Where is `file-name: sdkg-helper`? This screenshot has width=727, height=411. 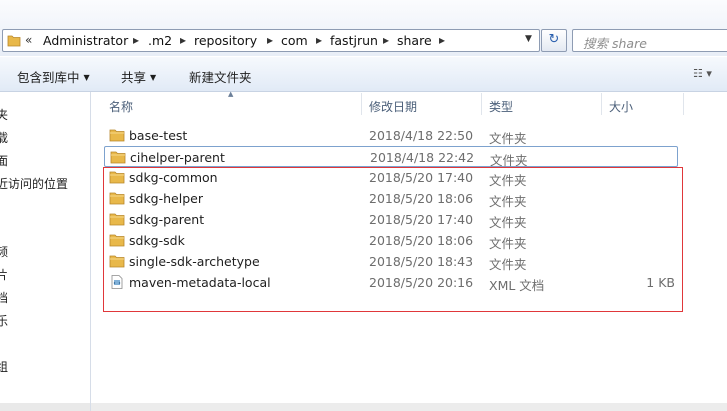
file-name: sdkg-helper is located at coordinates (166, 198).